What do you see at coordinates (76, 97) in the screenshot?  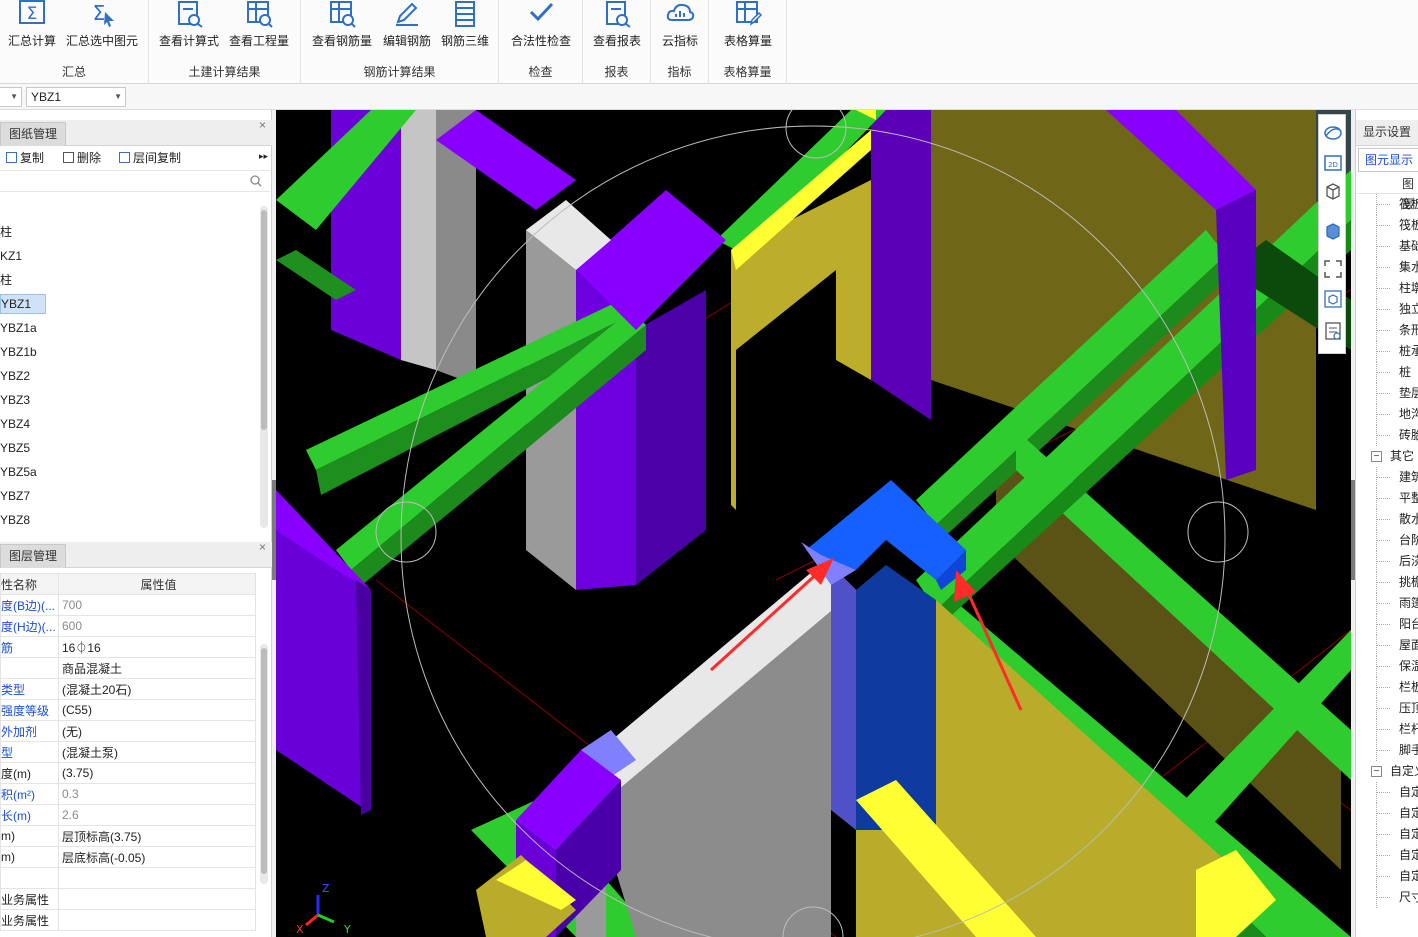 I see `component-dropdown: YBZ1 ▼` at bounding box center [76, 97].